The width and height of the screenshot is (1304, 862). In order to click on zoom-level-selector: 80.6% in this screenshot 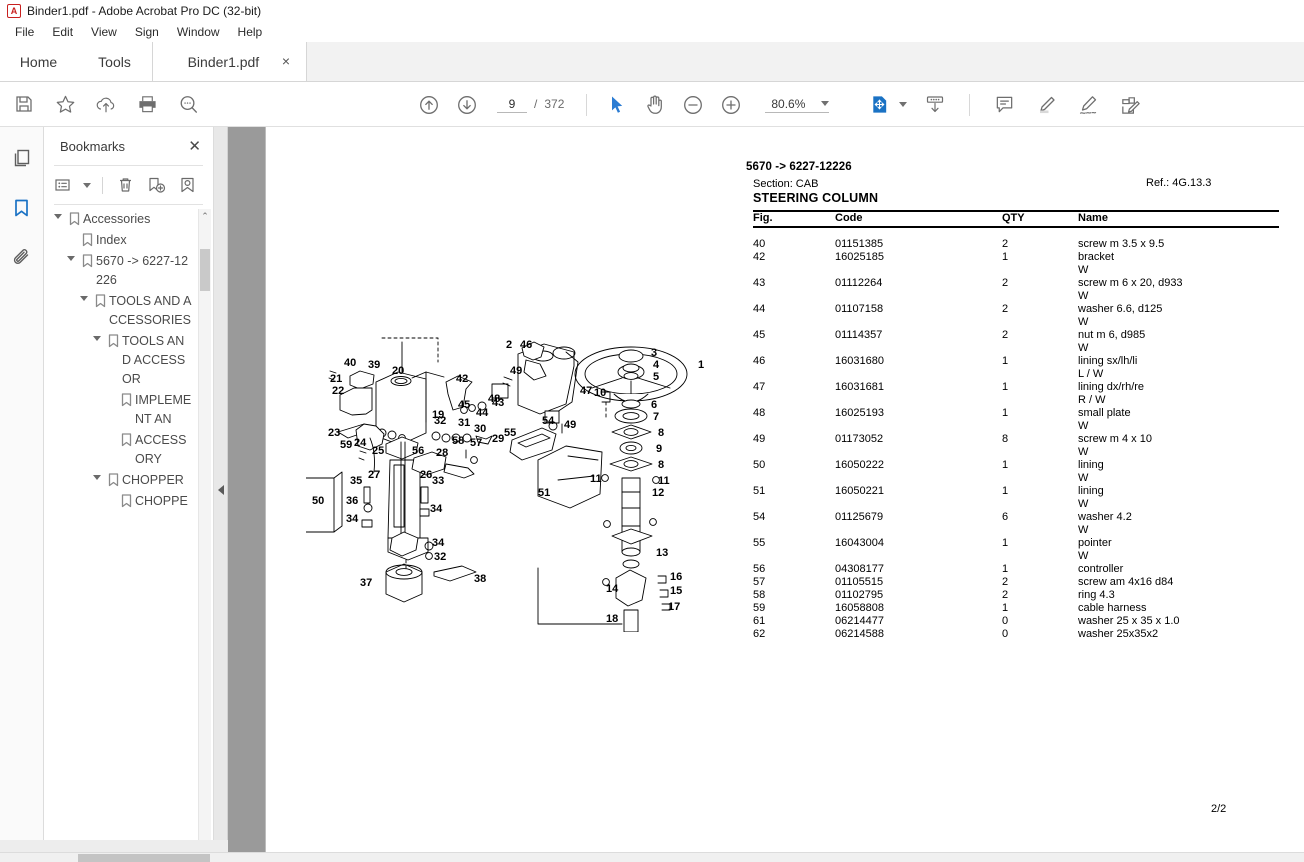, I will do `click(797, 105)`.